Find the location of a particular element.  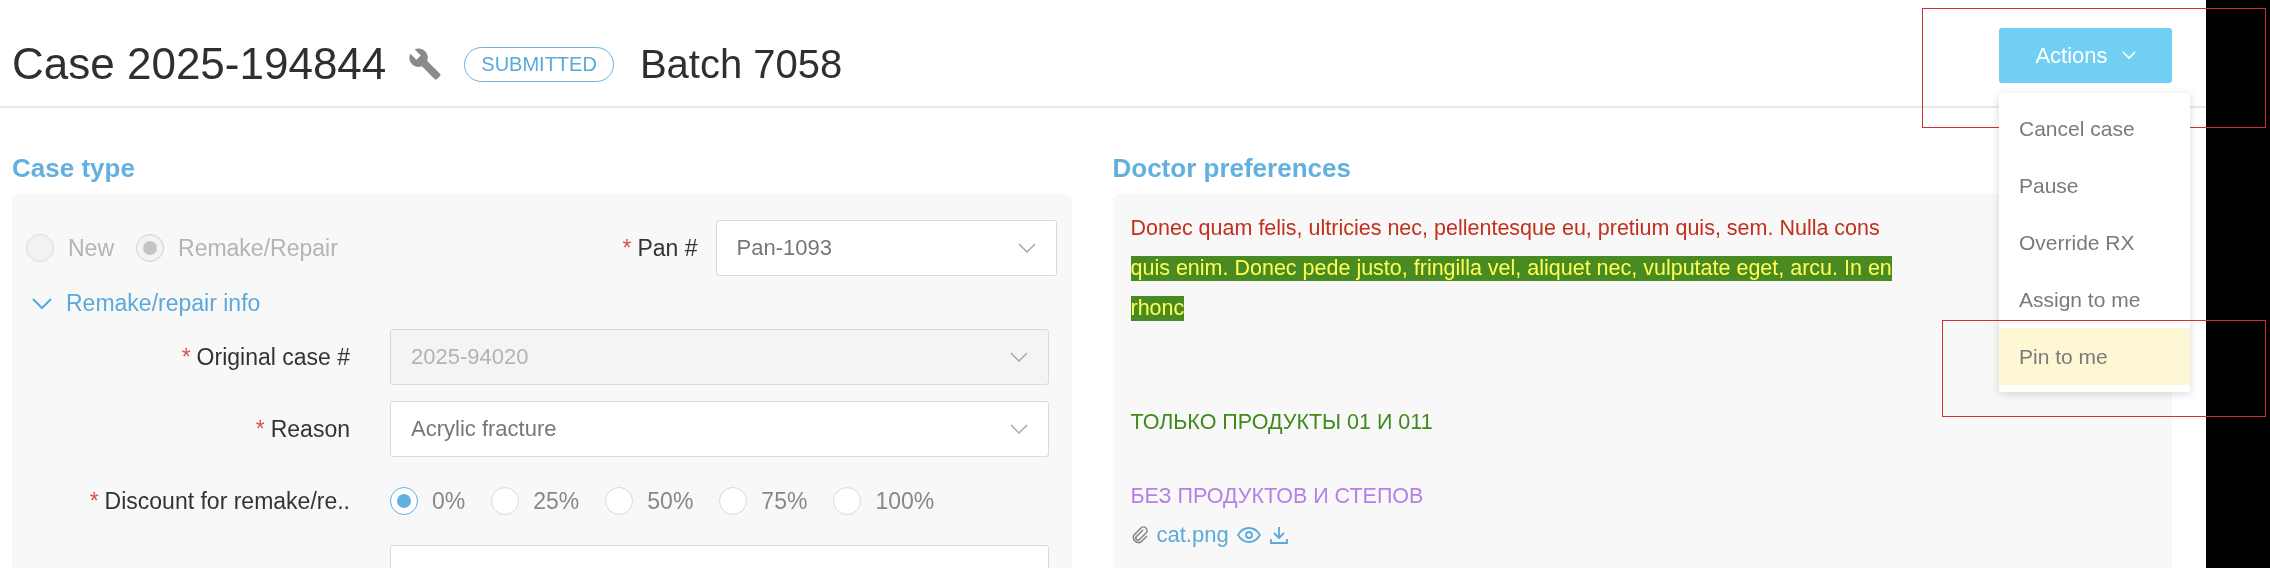

case-title: Case 2025-194844 is located at coordinates (199, 64).